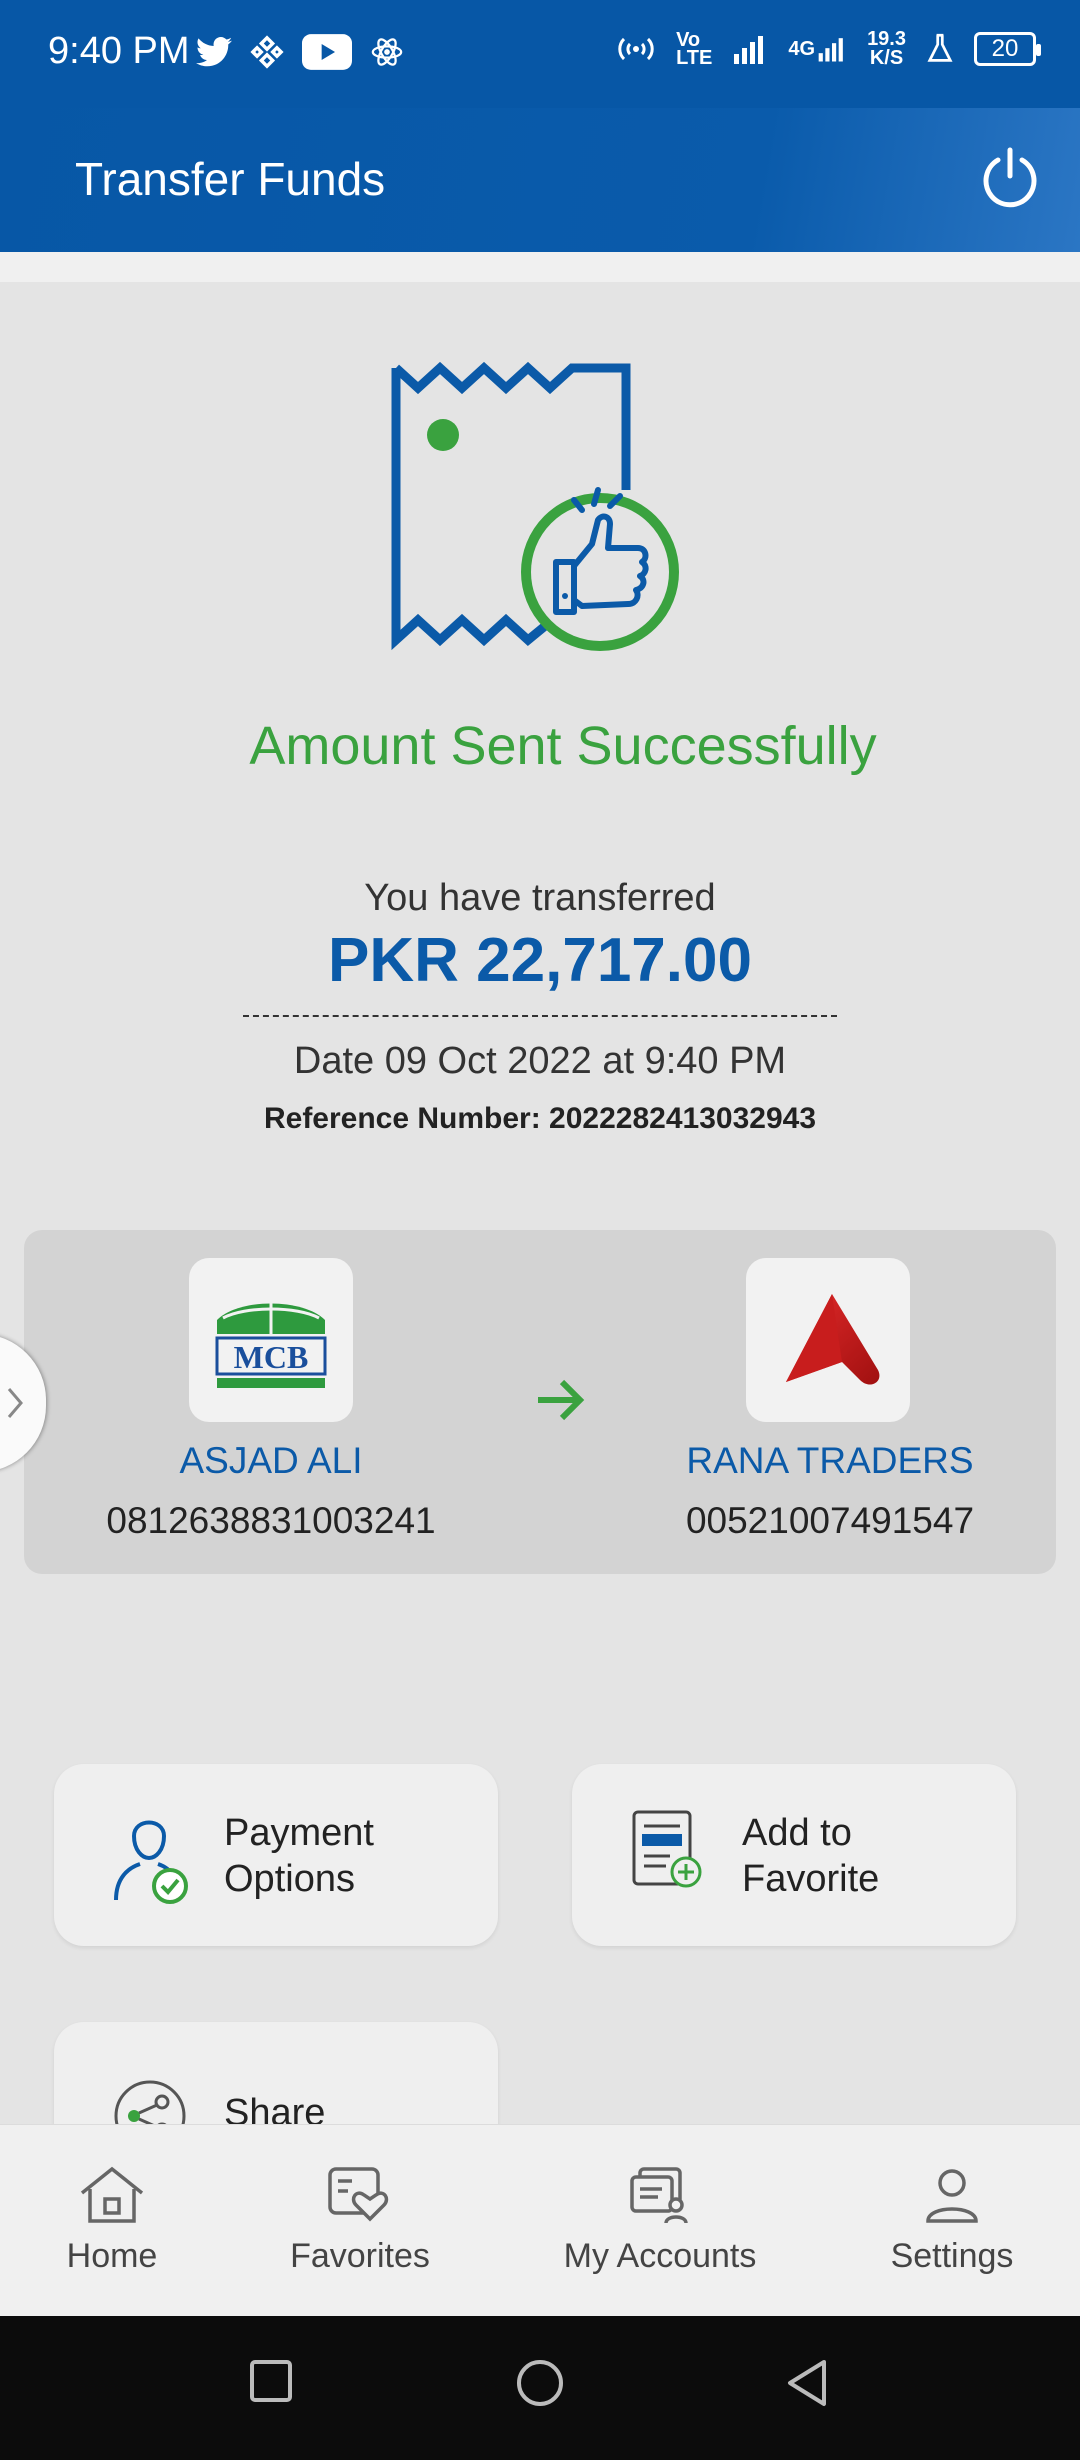 The width and height of the screenshot is (1080, 2460). Describe the element at coordinates (940, 47) in the screenshot. I see `flask-icon` at that location.